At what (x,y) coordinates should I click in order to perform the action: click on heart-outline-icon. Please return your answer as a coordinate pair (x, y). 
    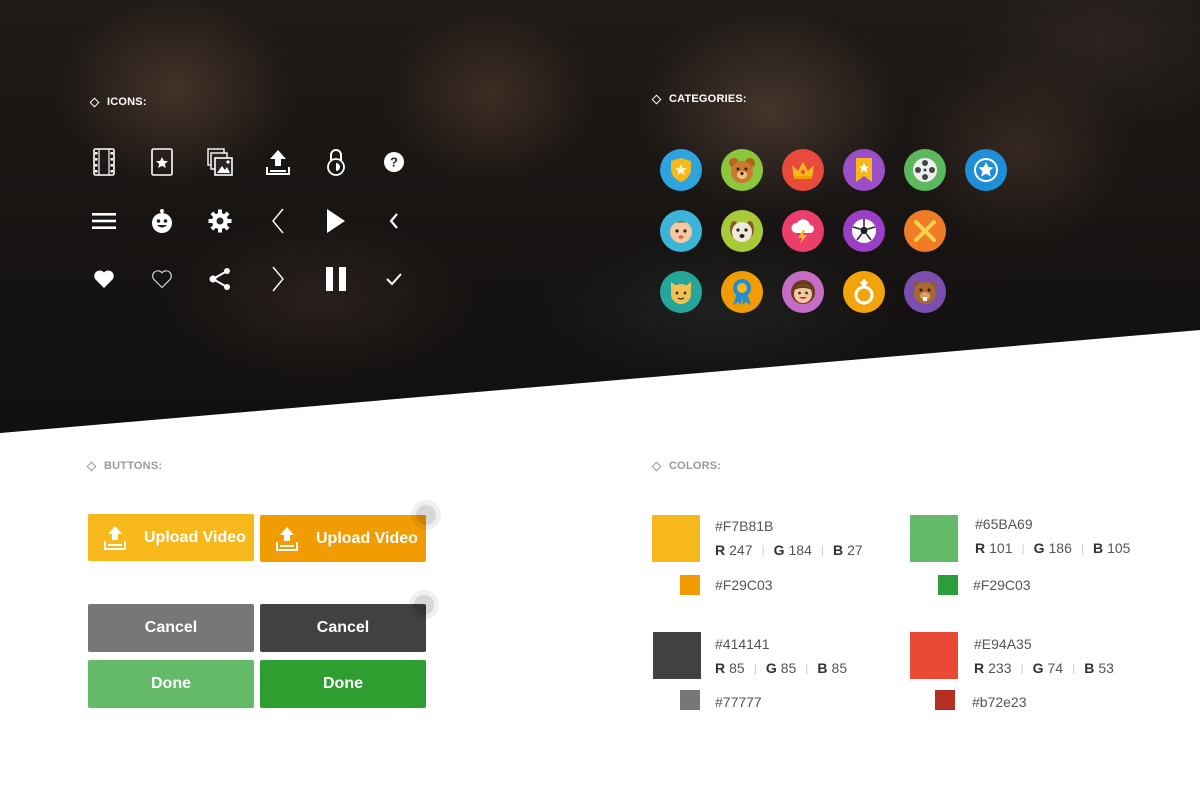
    Looking at the image, I should click on (162, 279).